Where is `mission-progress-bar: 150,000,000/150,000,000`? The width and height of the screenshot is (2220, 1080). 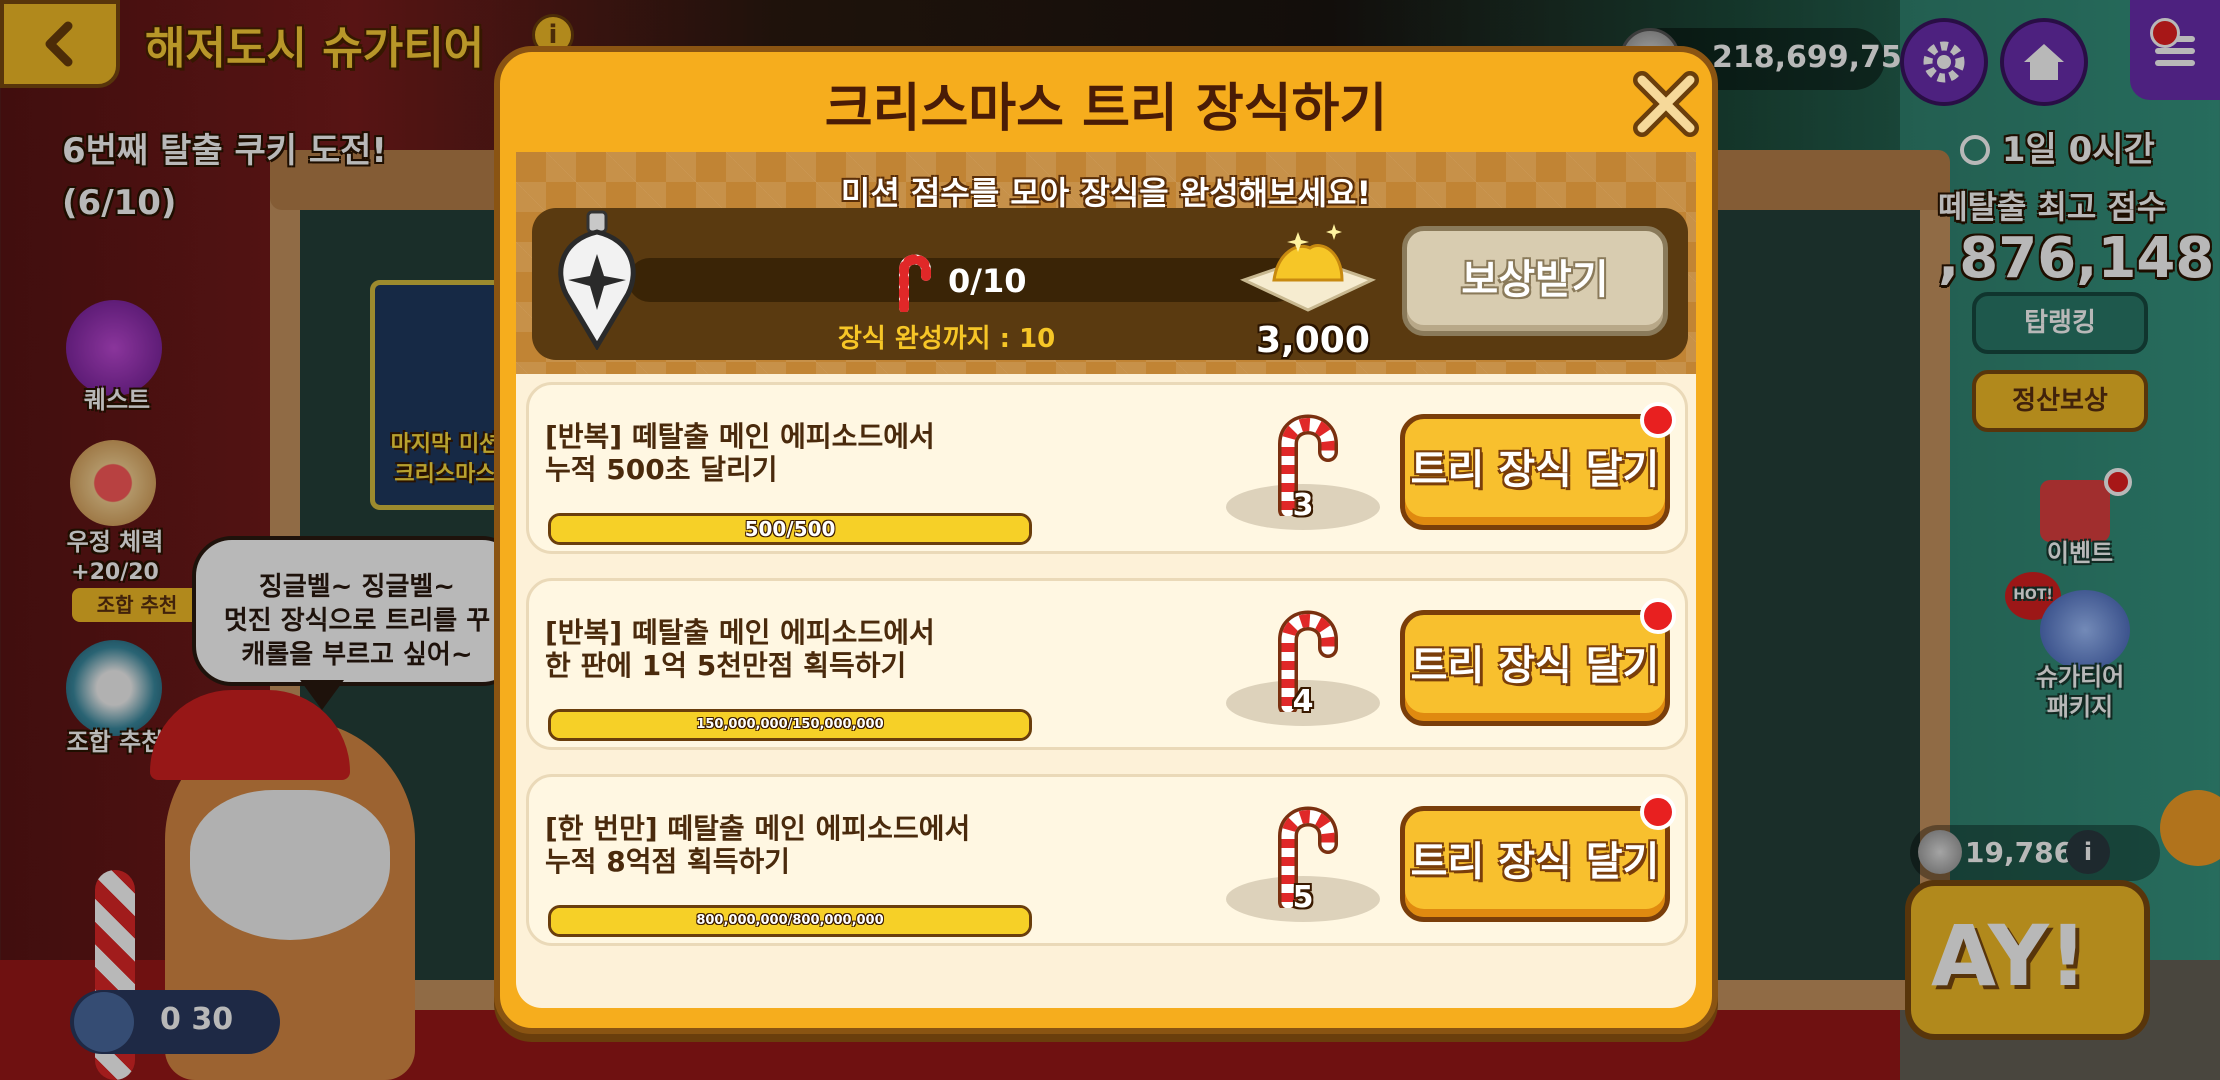
mission-progress-bar: 150,000,000/150,000,000 is located at coordinates (790, 725).